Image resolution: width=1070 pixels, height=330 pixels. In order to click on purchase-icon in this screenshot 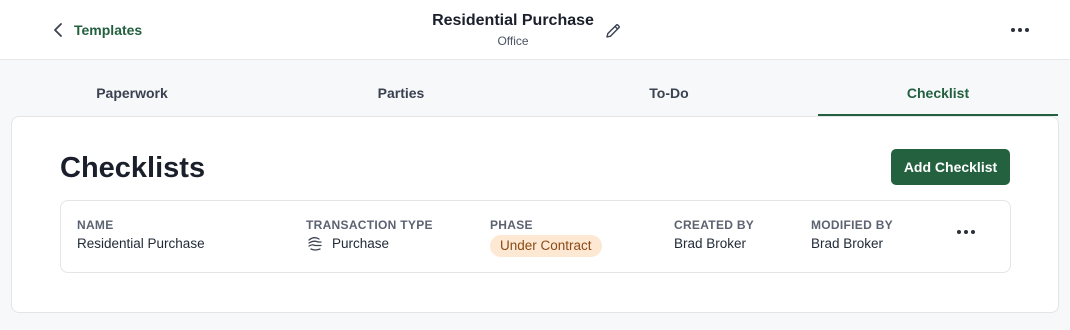, I will do `click(315, 243)`.